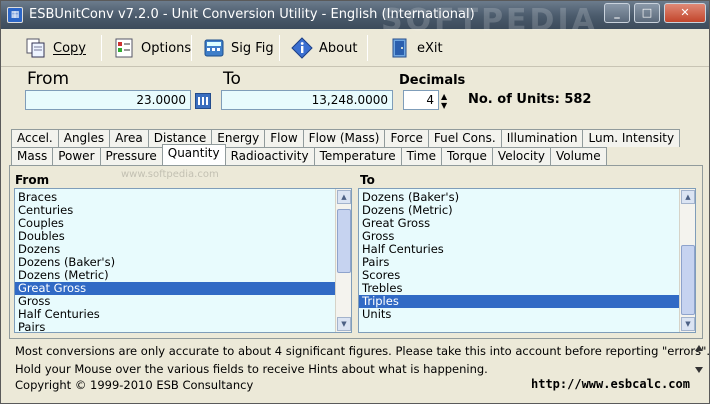 Image resolution: width=710 pixels, height=404 pixels. I want to click on spin-up-icon: ▲, so click(444, 97).